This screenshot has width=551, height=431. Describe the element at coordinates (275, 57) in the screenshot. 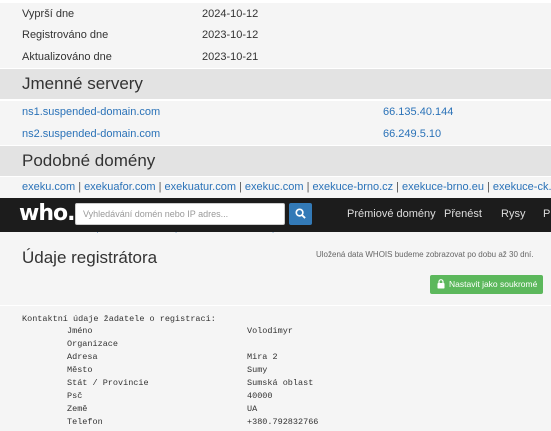

I see `updated-row: Aktualizováno dne 2023-10-21` at that location.